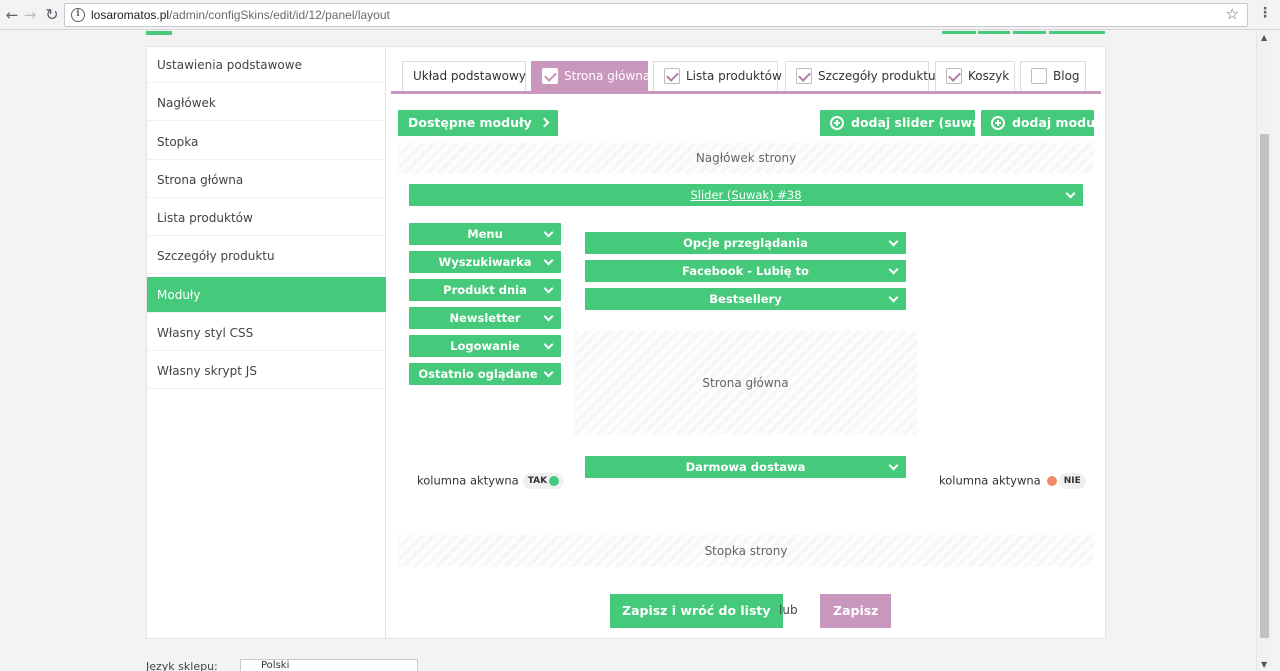 The width and height of the screenshot is (1280, 671). Describe the element at coordinates (554, 480) in the screenshot. I see `toggle-dot-icon` at that location.